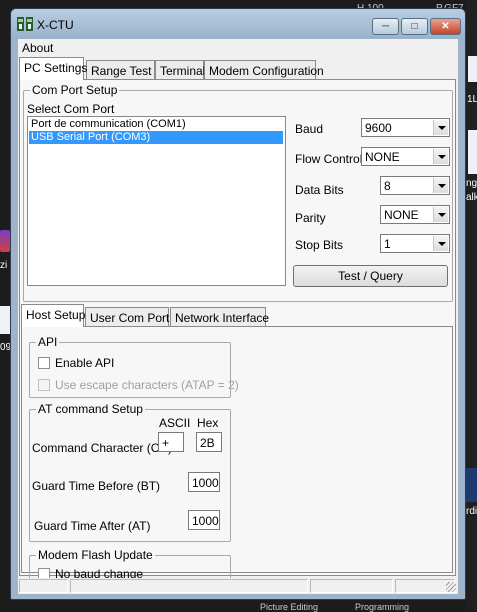 The image size is (477, 612). What do you see at coordinates (71, 109) in the screenshot?
I see `select-com-port-label: Select Com Port` at bounding box center [71, 109].